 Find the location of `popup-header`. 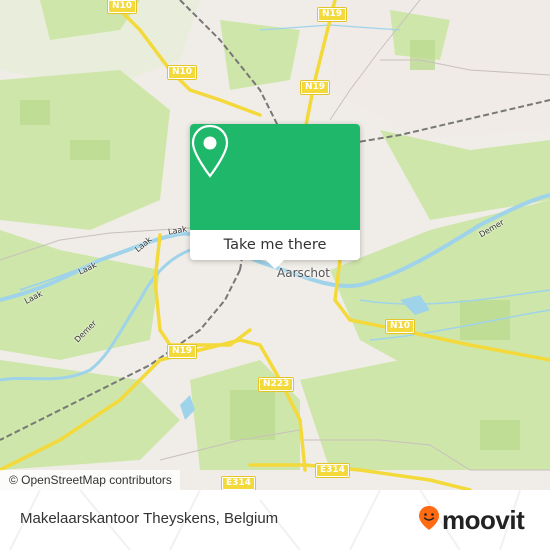

popup-header is located at coordinates (275, 177).